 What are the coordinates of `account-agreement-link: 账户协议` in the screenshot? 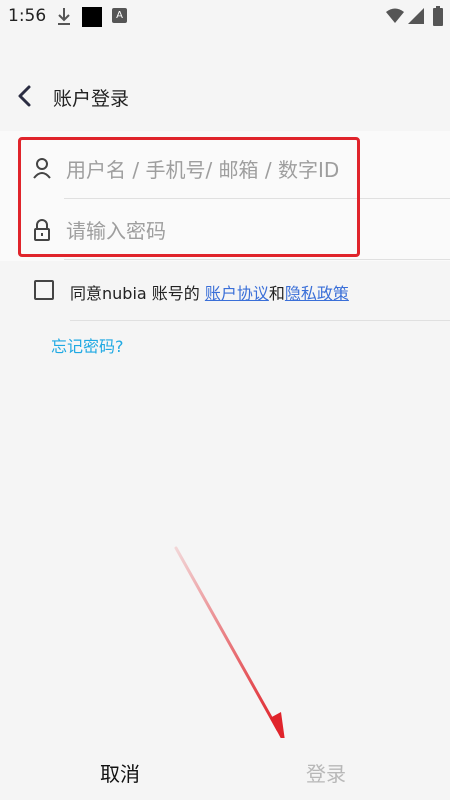 It's located at (237, 293).